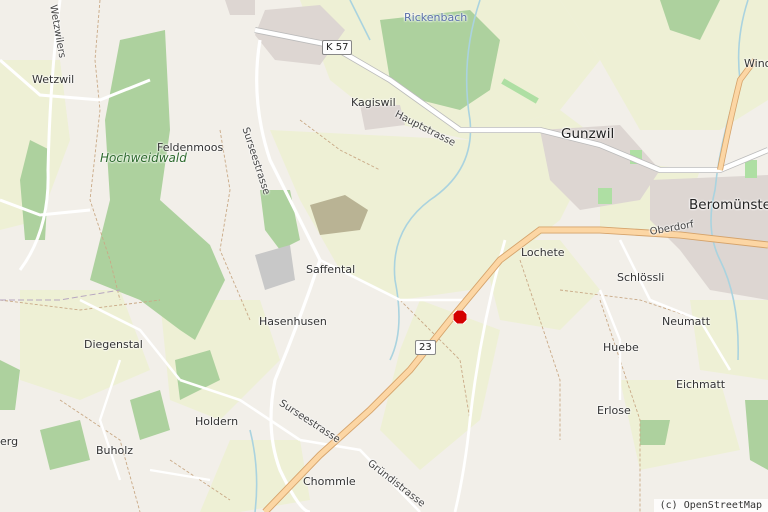 The image size is (768, 512). Describe the element at coordinates (614, 410) in the screenshot. I see `place-label-erlose: Erlose` at that location.